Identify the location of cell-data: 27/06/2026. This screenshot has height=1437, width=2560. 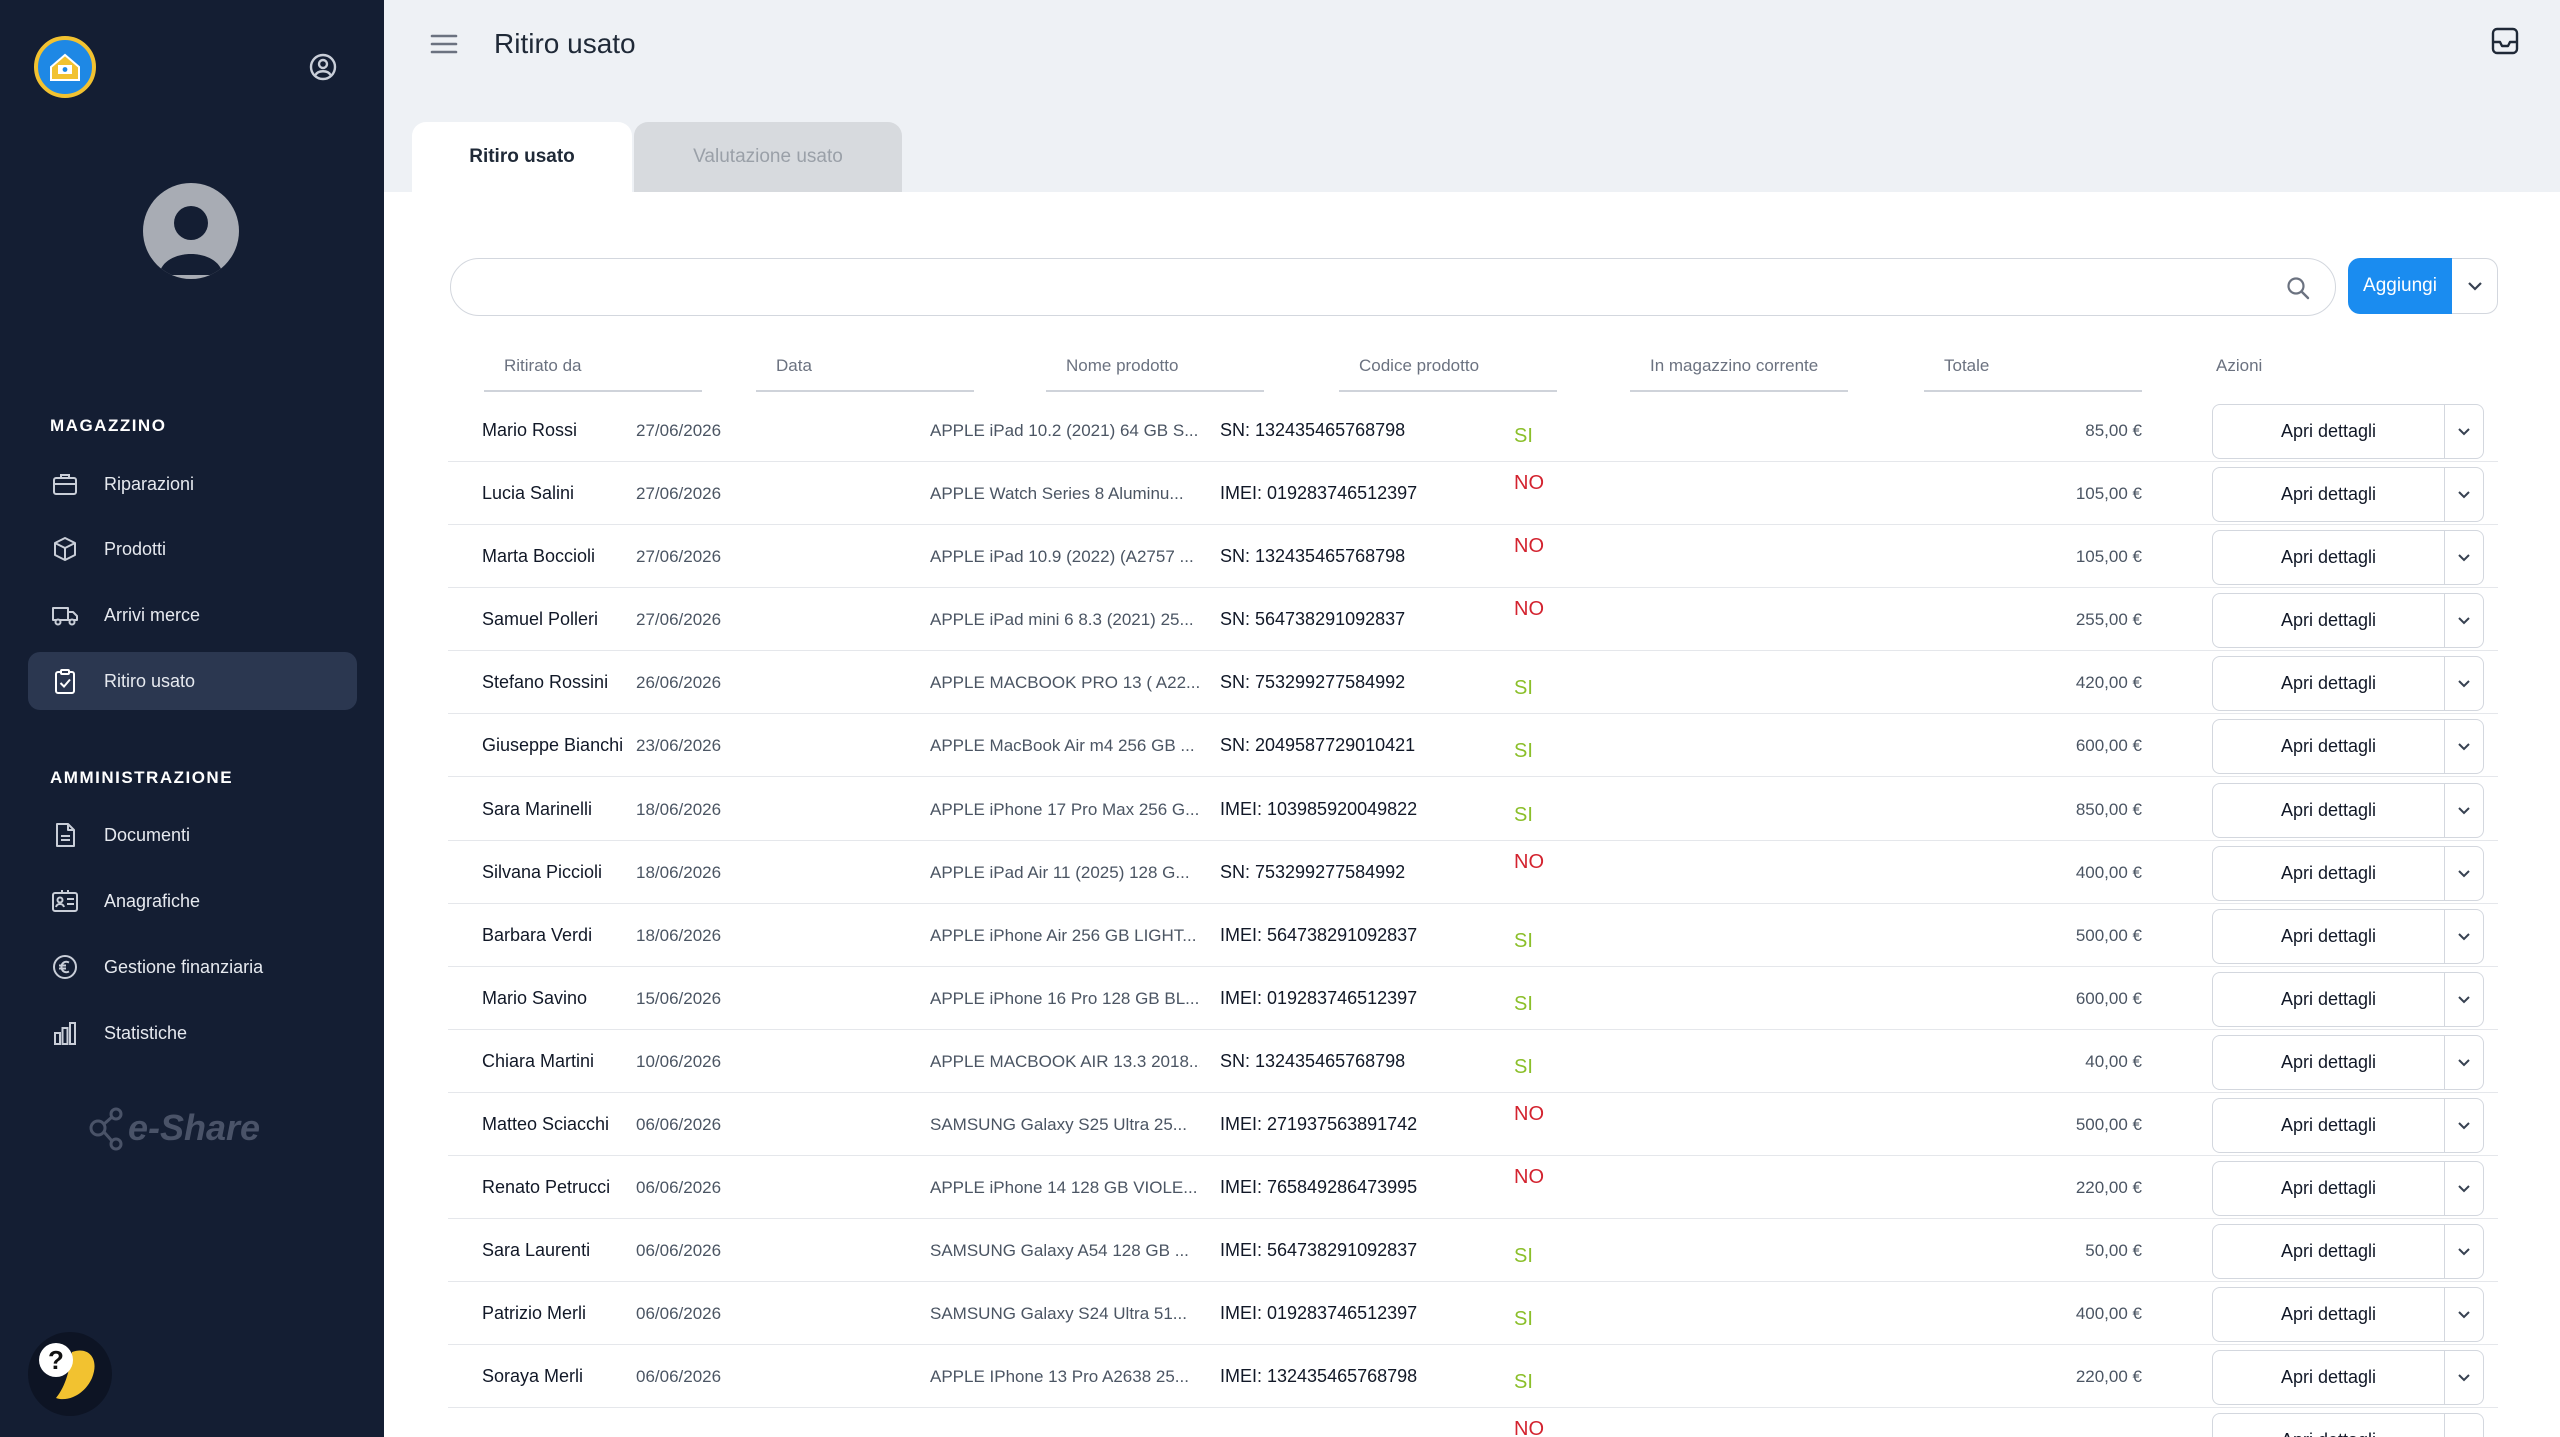
(679, 556).